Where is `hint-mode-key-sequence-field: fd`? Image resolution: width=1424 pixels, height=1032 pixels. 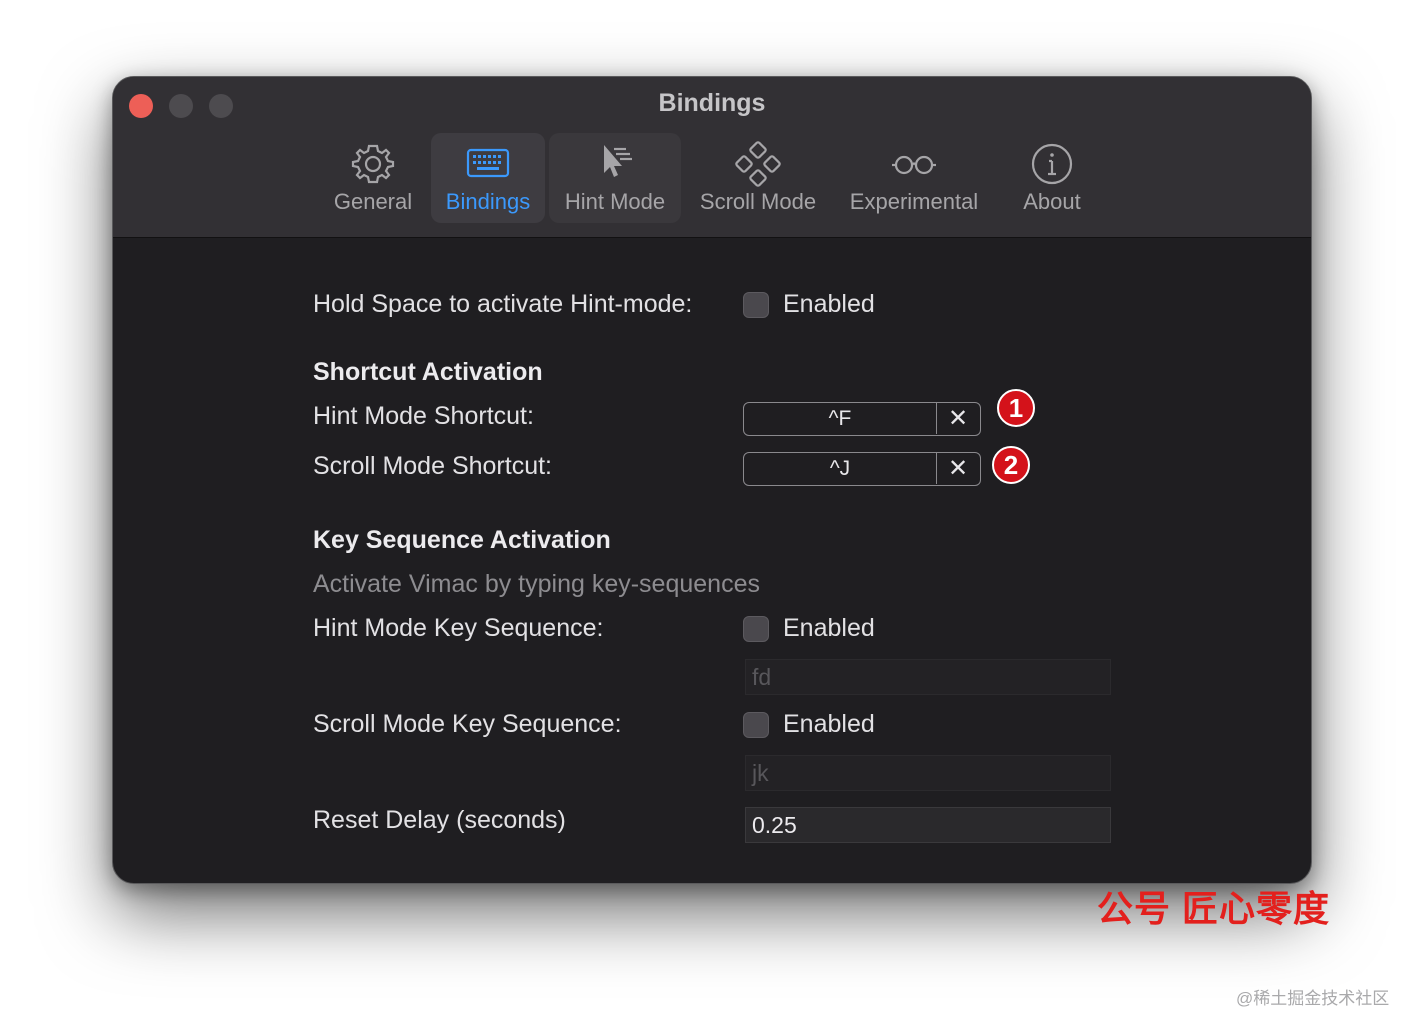 hint-mode-key-sequence-field: fd is located at coordinates (928, 677).